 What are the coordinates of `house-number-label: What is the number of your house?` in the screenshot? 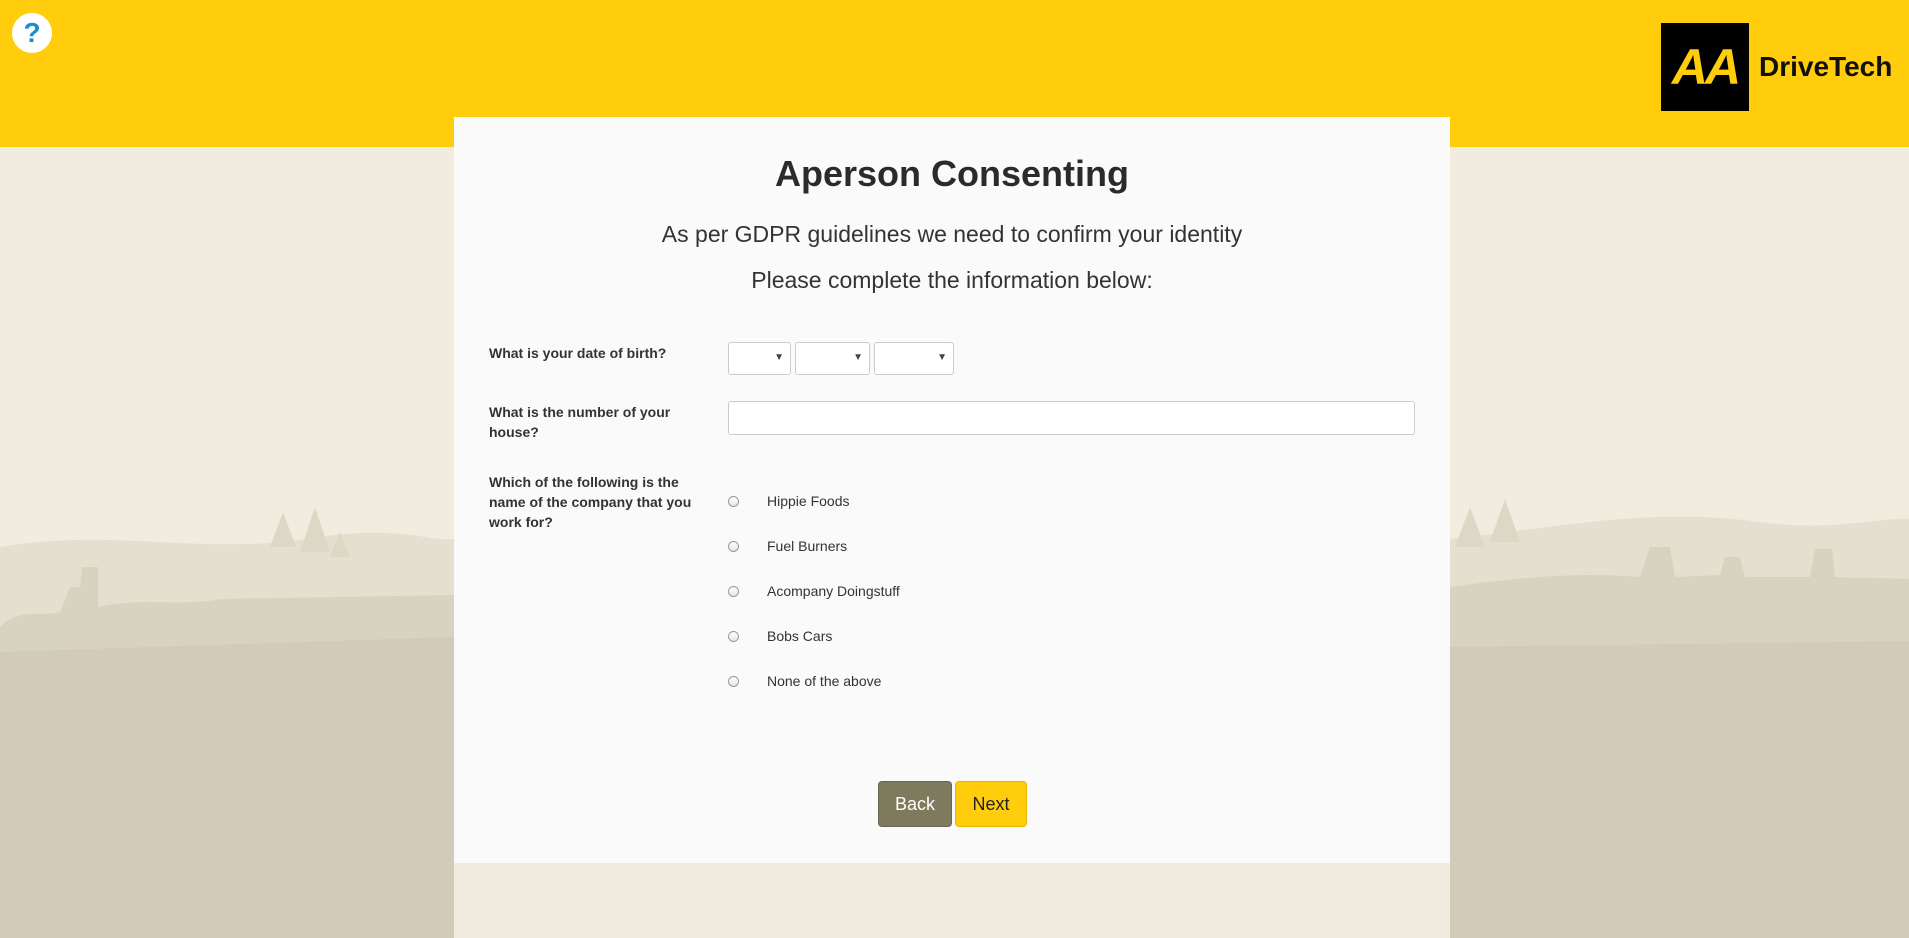 It's located at (580, 422).